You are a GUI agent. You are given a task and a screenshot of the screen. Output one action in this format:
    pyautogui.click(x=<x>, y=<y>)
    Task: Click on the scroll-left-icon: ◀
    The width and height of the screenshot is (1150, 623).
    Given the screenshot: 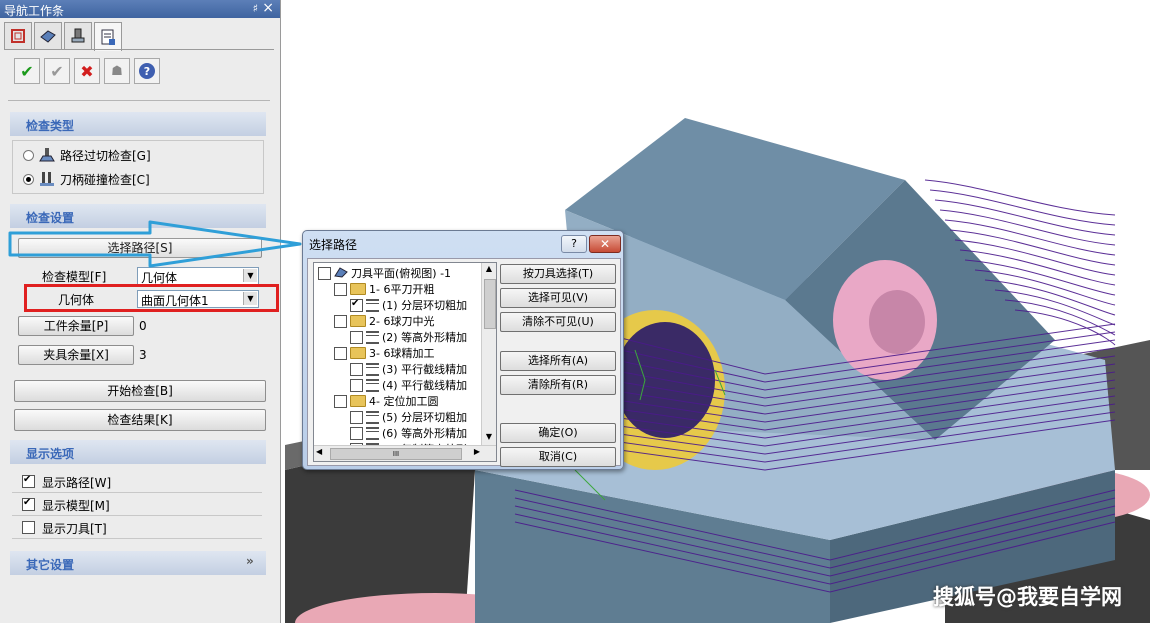 What is the action you would take?
    pyautogui.click(x=319, y=451)
    